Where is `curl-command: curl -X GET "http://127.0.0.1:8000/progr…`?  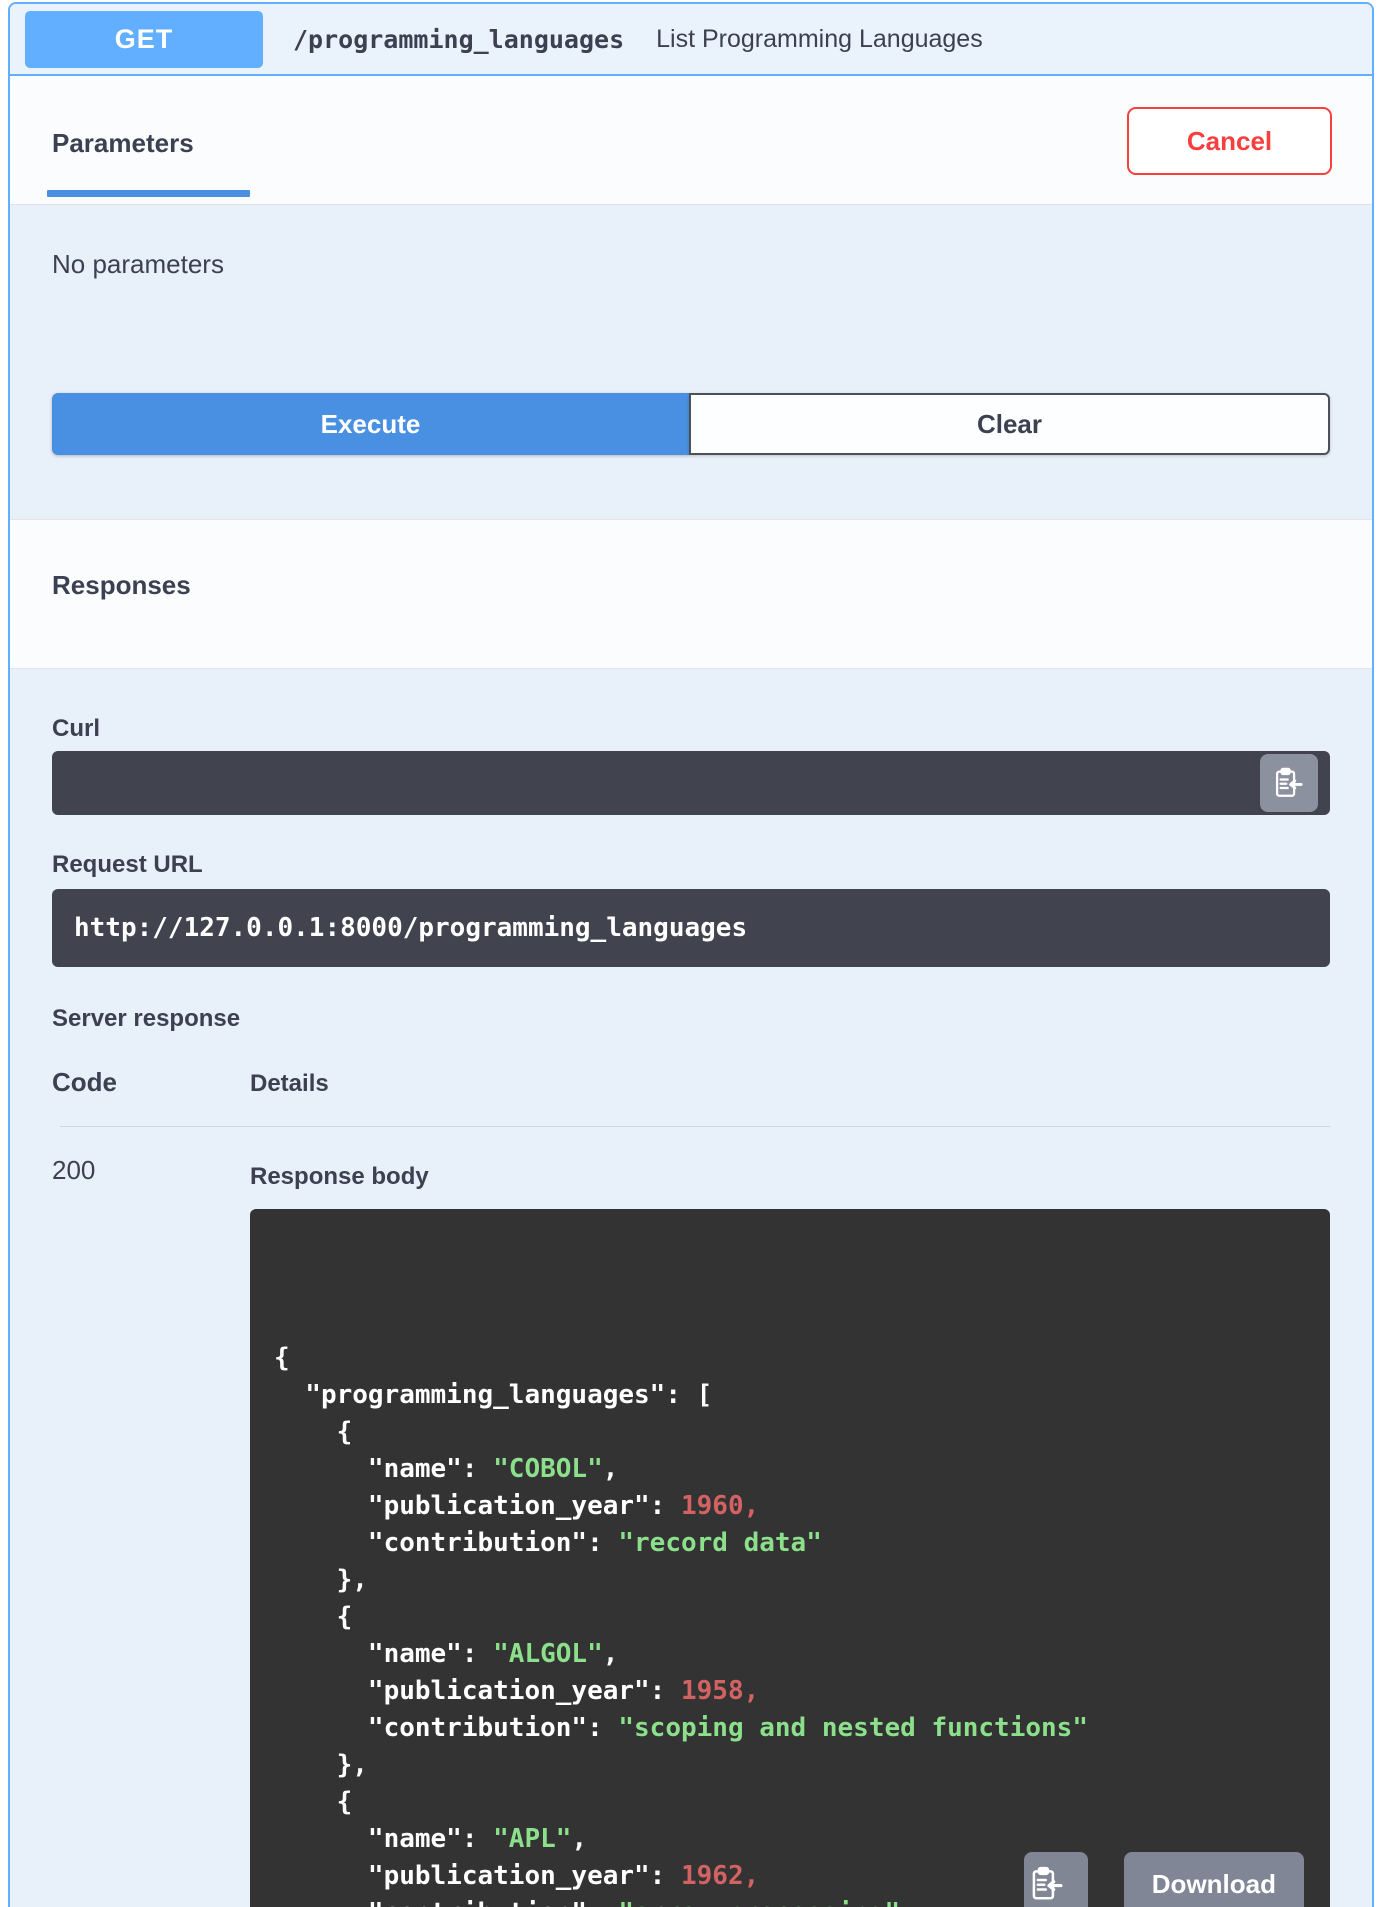 curl-command: curl -X GET "http://127.0.0.1:8000/progr… is located at coordinates (691, 783).